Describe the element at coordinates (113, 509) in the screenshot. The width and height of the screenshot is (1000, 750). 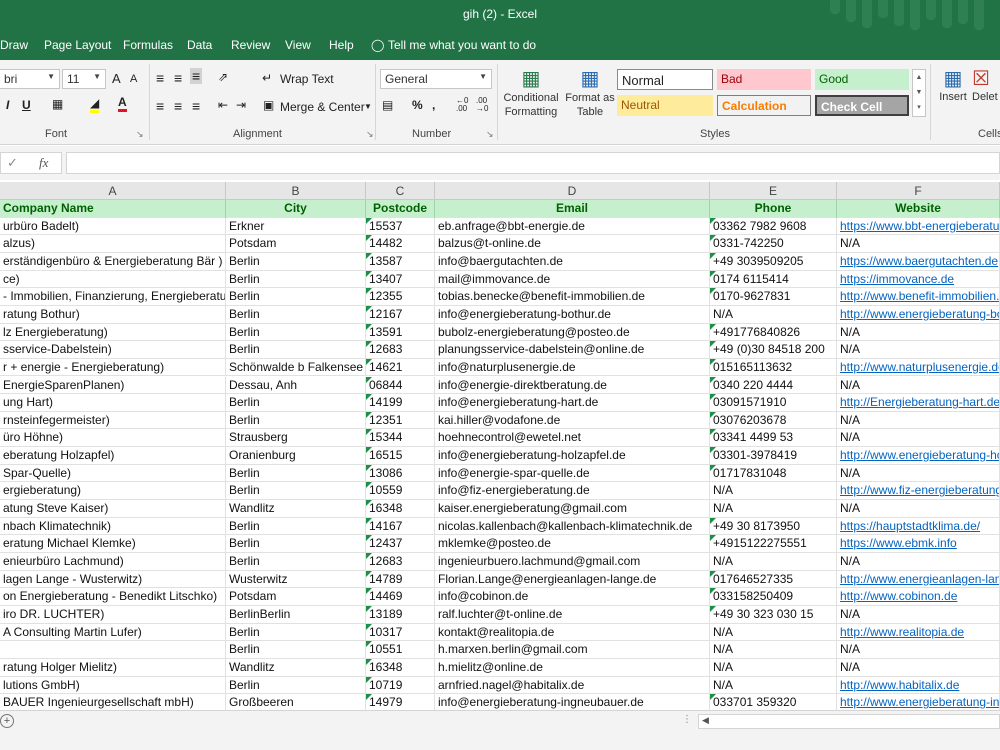
I see `cell-company: atung Steve Kaiser)` at that location.